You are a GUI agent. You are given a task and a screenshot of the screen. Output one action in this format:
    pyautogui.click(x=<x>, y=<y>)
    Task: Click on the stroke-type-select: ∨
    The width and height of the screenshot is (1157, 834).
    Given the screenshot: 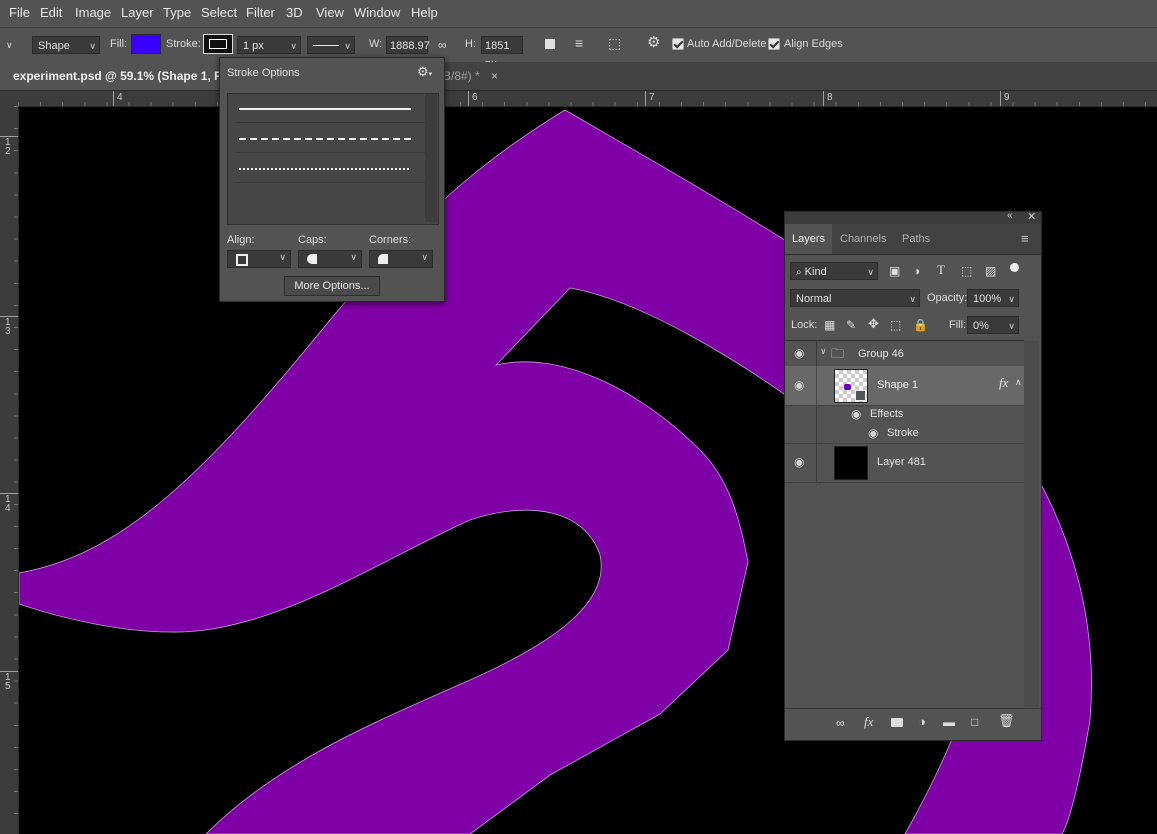 What is the action you would take?
    pyautogui.click(x=331, y=45)
    